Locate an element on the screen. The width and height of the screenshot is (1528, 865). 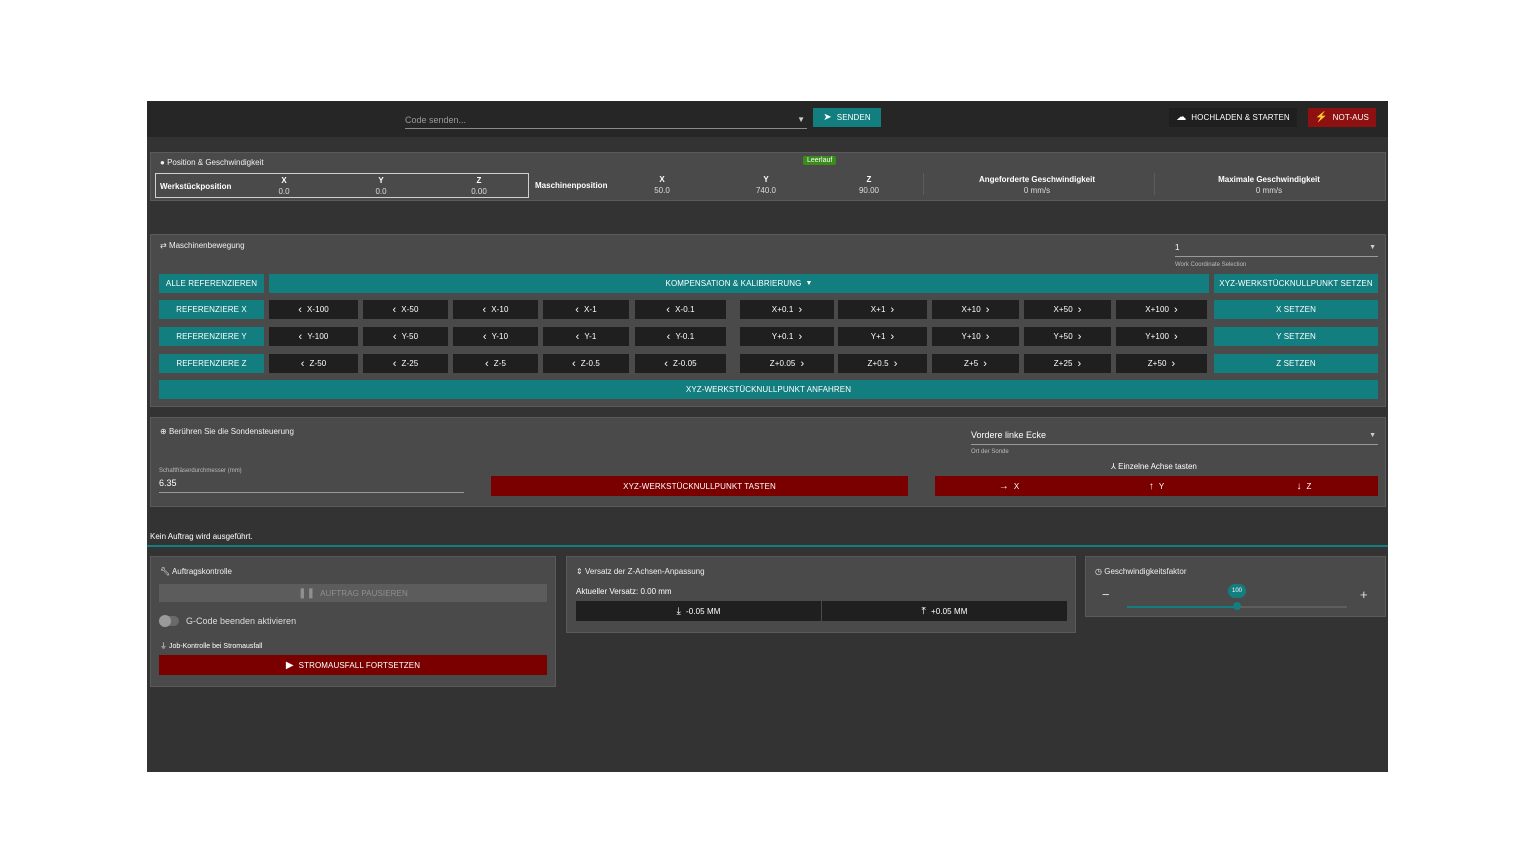
z-offset-plus-button: ⤒ +0.05 MM is located at coordinates (944, 611).